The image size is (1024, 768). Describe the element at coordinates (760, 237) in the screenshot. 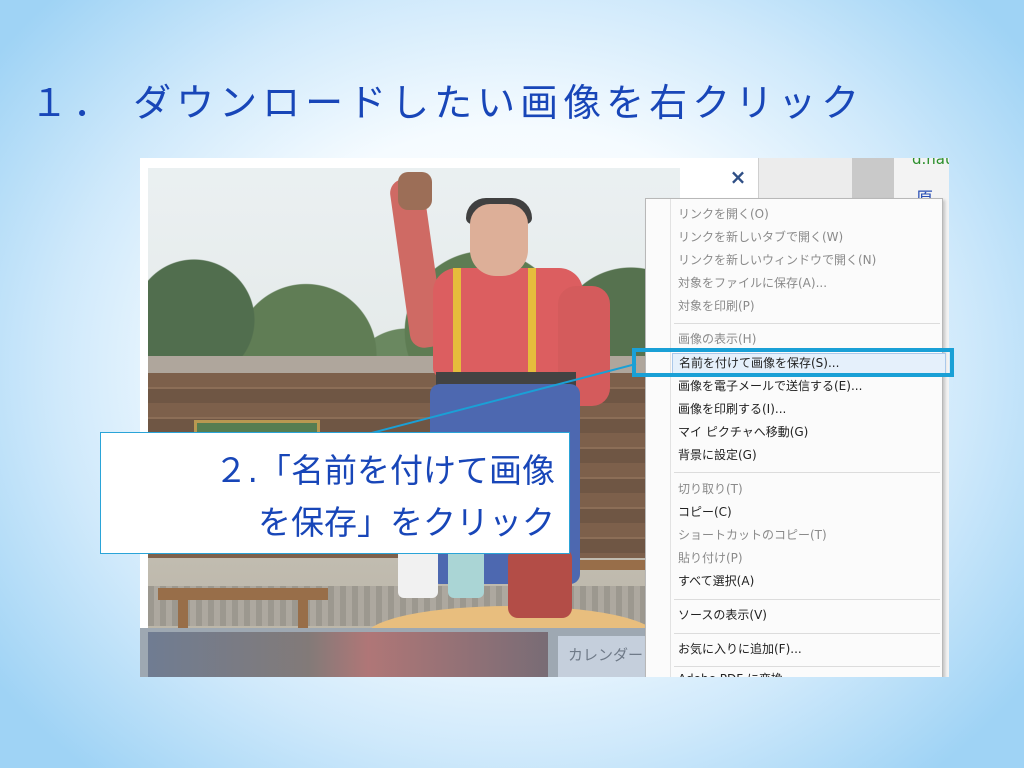

I see `menu-item-open-link-new-tab: リンクを新しいタブで開く(W)` at that location.